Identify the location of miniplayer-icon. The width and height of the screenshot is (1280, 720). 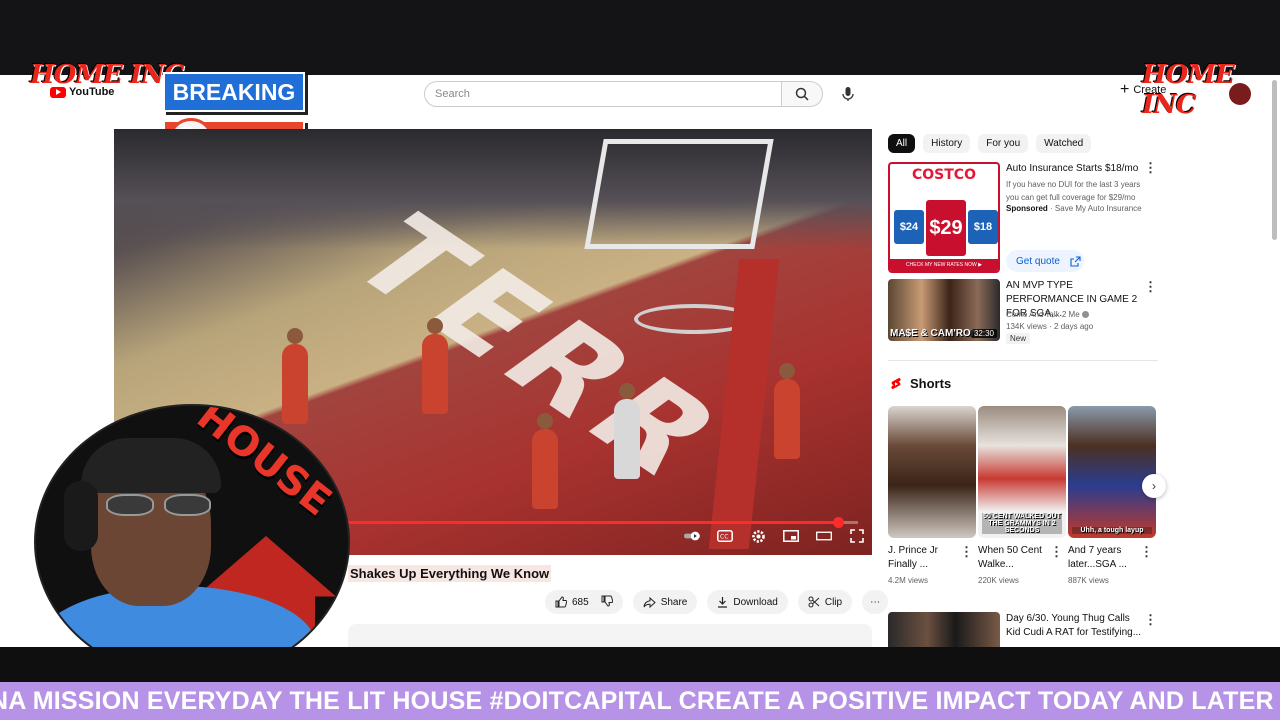
(791, 536).